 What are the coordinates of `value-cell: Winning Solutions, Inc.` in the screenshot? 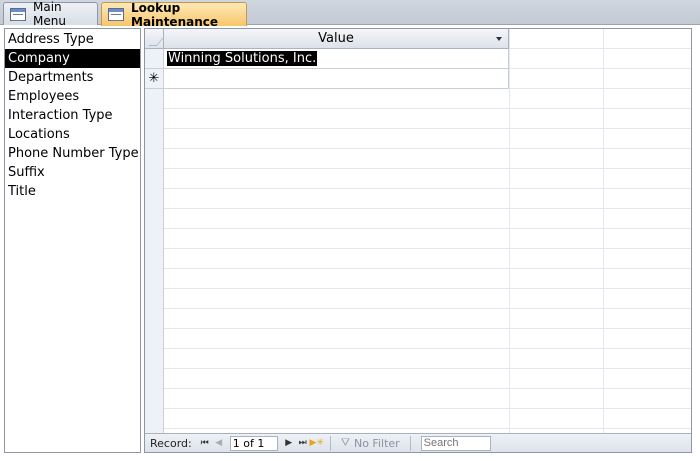 It's located at (336, 58).